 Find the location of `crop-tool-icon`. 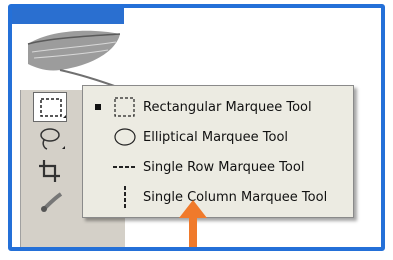

crop-tool-icon is located at coordinates (49, 171).